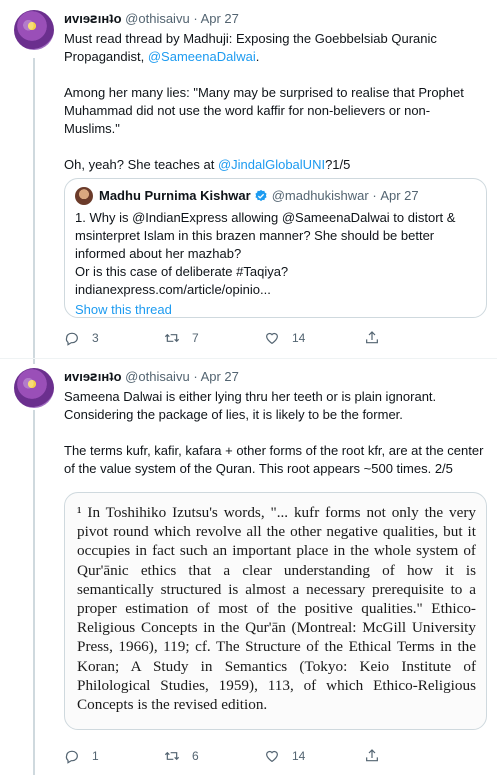 The image size is (497, 775). Describe the element at coordinates (214, 756) in the screenshot. I see `retweet-button: 6` at that location.